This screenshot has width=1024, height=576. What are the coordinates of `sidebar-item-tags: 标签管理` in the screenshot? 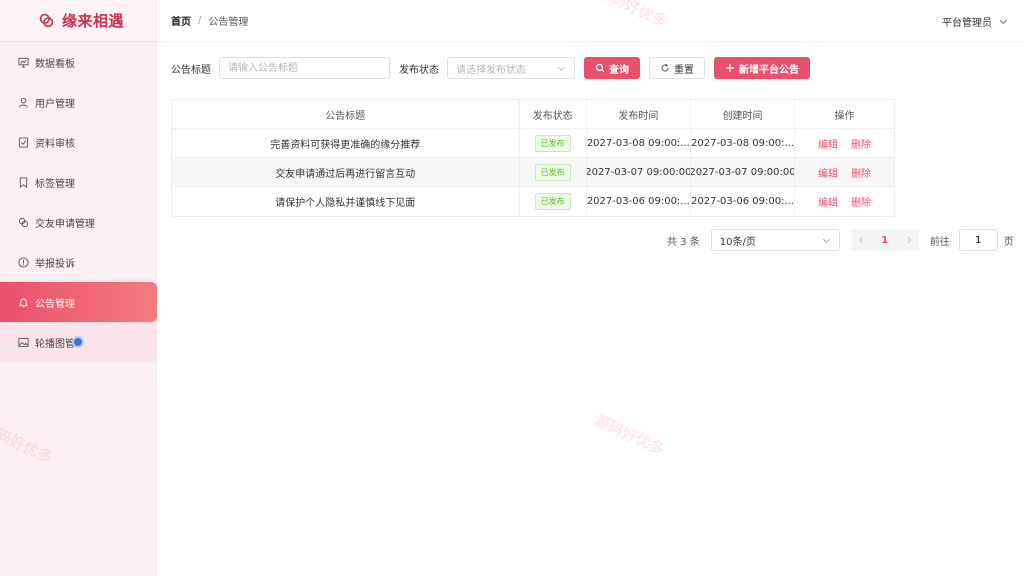 It's located at (78, 182).